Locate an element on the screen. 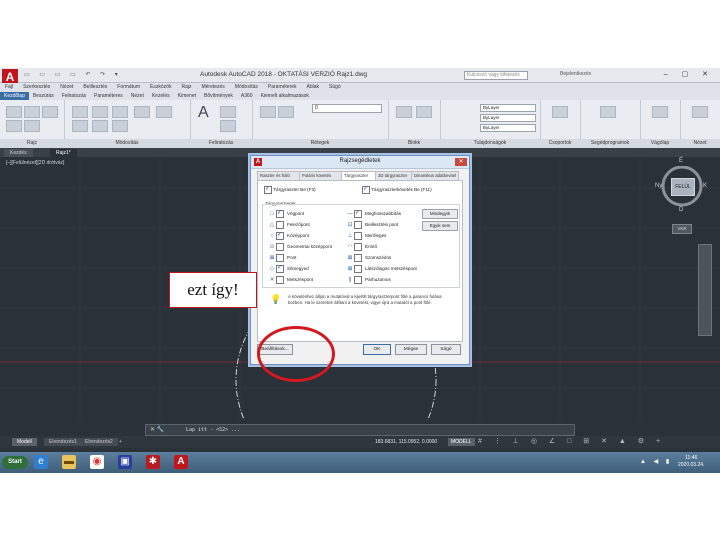 The height and width of the screenshot is (540, 720). osnap-option: ⊠ Pont is located at coordinates (282, 258).